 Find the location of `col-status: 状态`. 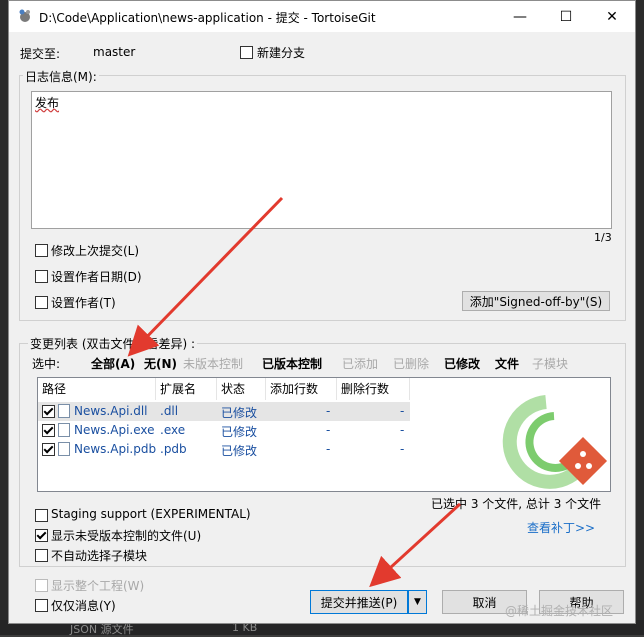

col-status: 状态 is located at coordinates (241, 389).